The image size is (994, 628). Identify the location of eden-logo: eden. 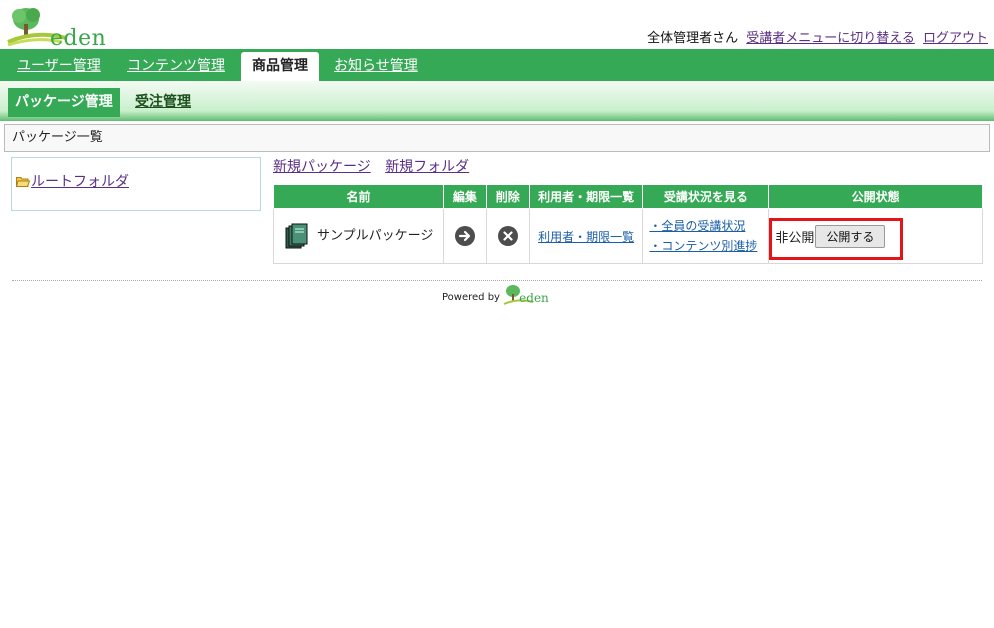
(56, 27).